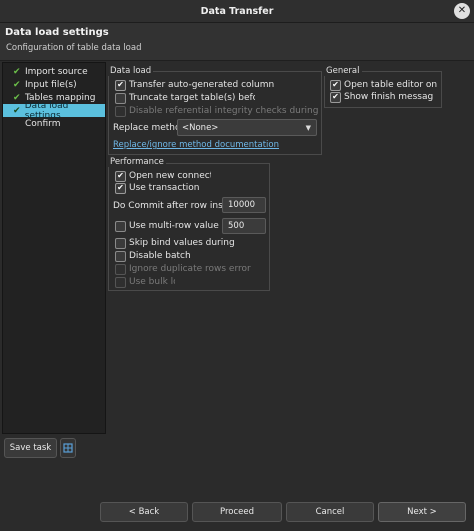  Describe the element at coordinates (462, 11) in the screenshot. I see `close-icon: ✕` at that location.